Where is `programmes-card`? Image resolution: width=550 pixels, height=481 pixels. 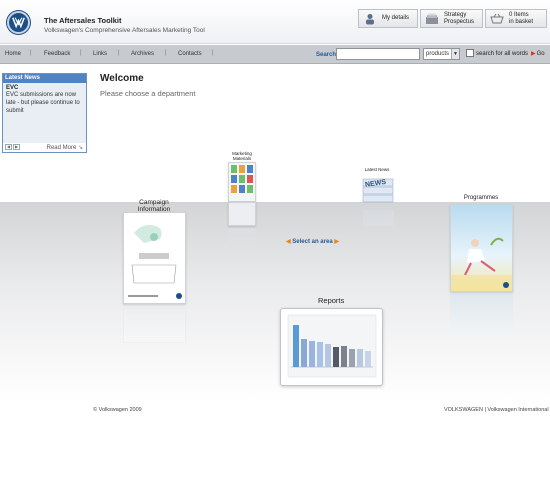
programmes-card is located at coordinates (481, 248).